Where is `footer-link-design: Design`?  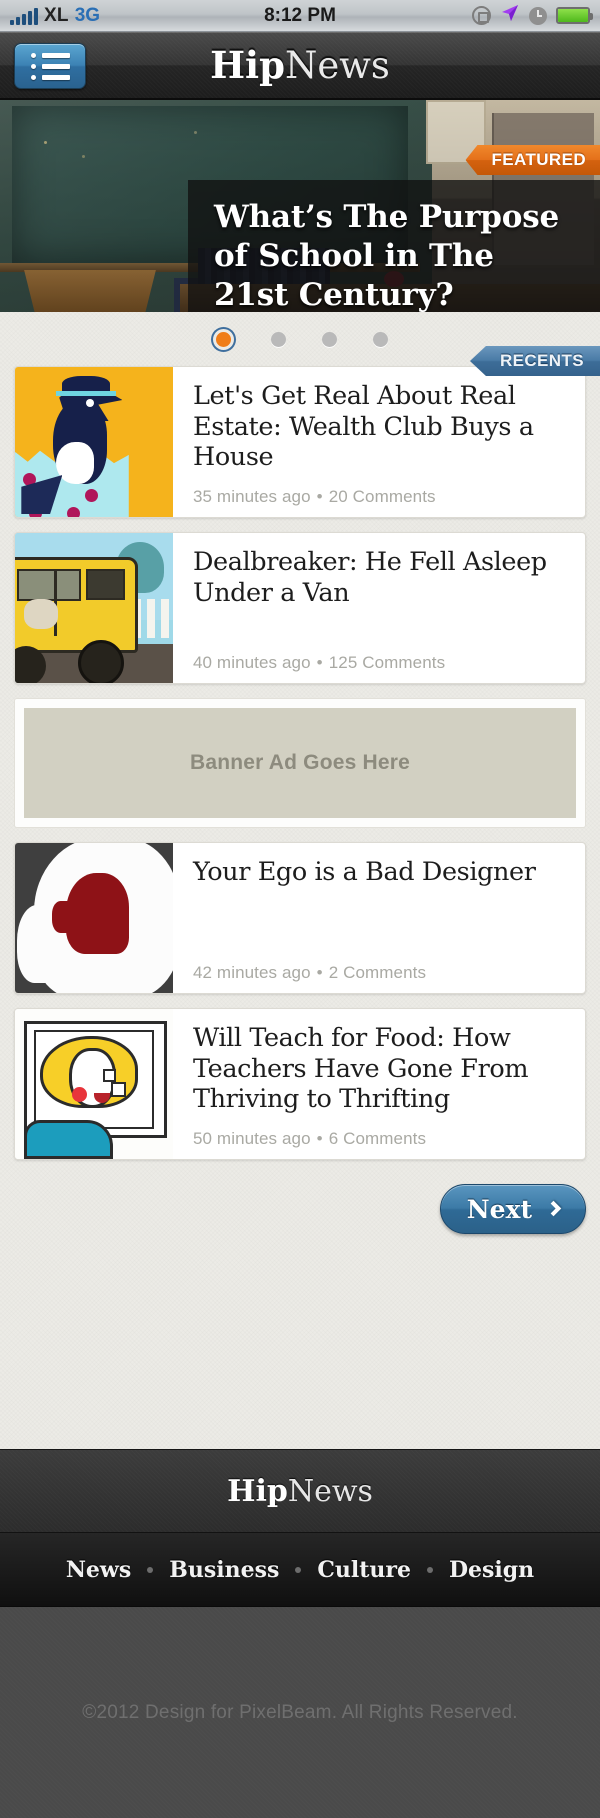
footer-link-design: Design is located at coordinates (491, 1570).